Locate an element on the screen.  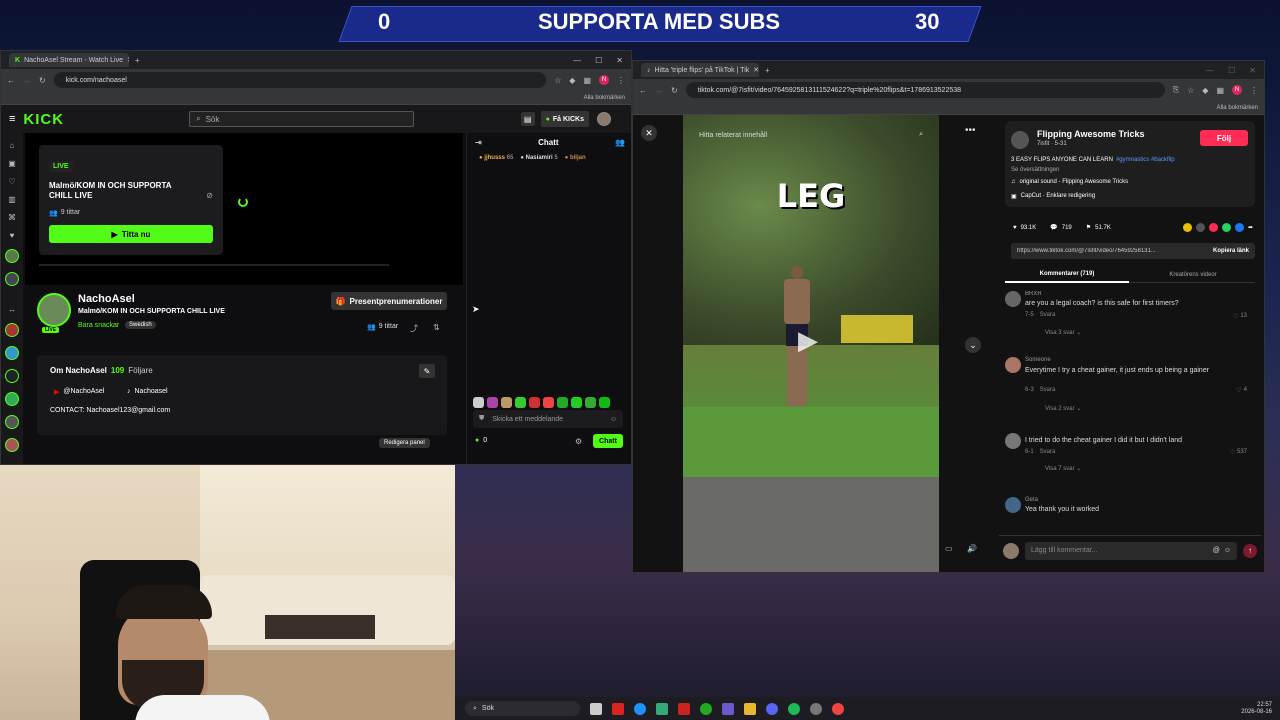
store-icon is located at coordinates (662, 708).